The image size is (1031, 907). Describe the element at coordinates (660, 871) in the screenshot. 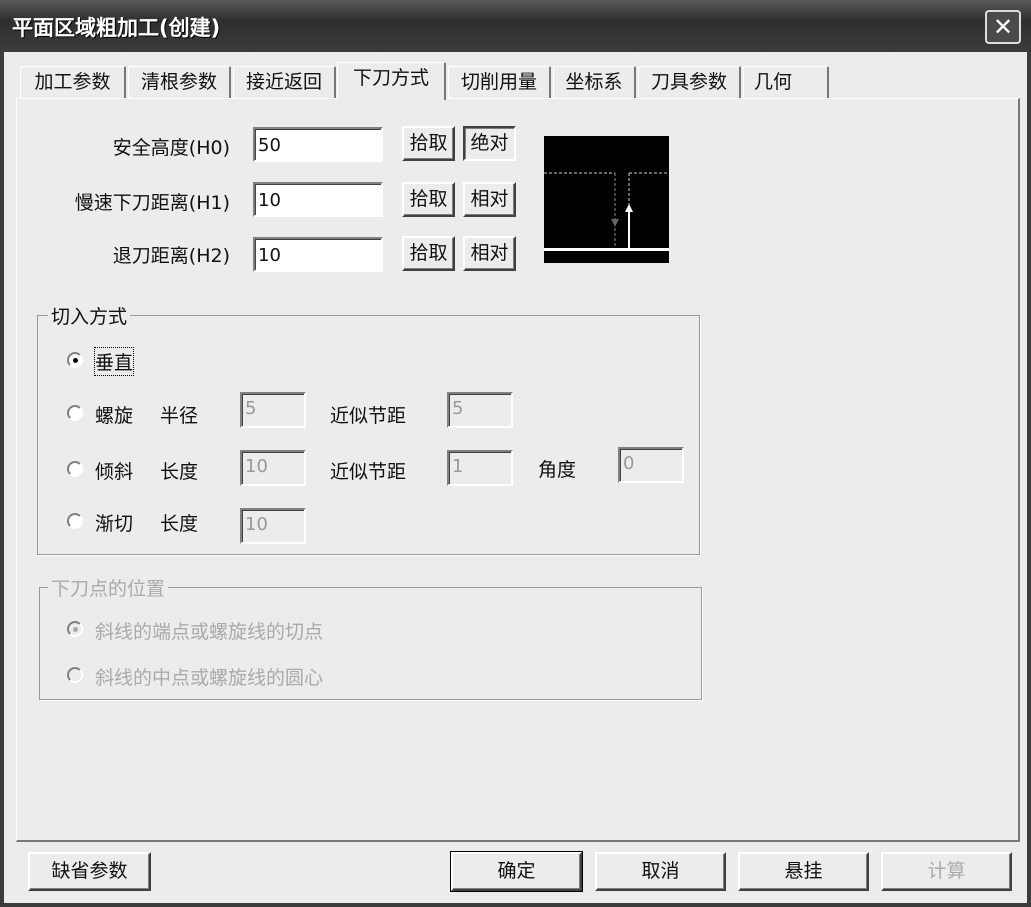

I see `cancel-button: 取消` at that location.